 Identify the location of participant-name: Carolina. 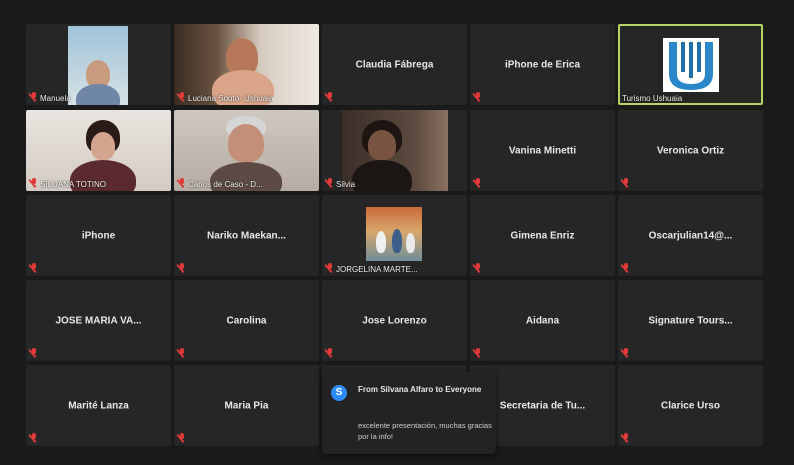
(246, 320).